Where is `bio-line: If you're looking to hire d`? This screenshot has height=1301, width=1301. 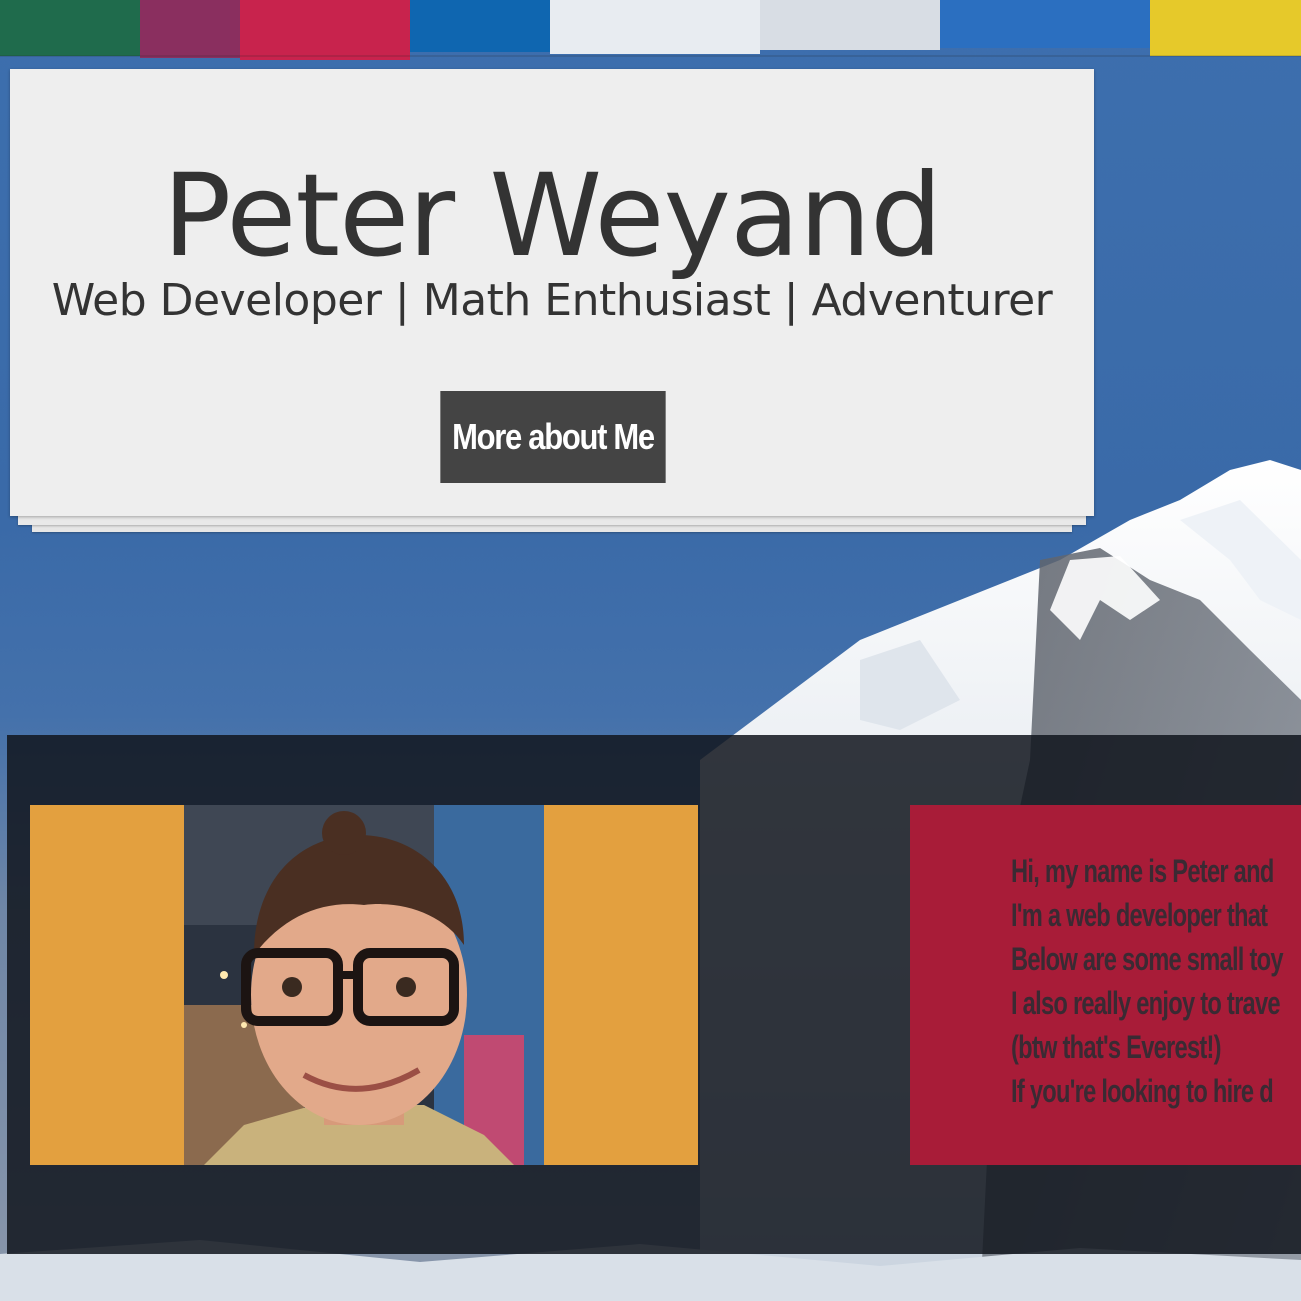 bio-line: If you're looking to hire d is located at coordinates (1142, 1091).